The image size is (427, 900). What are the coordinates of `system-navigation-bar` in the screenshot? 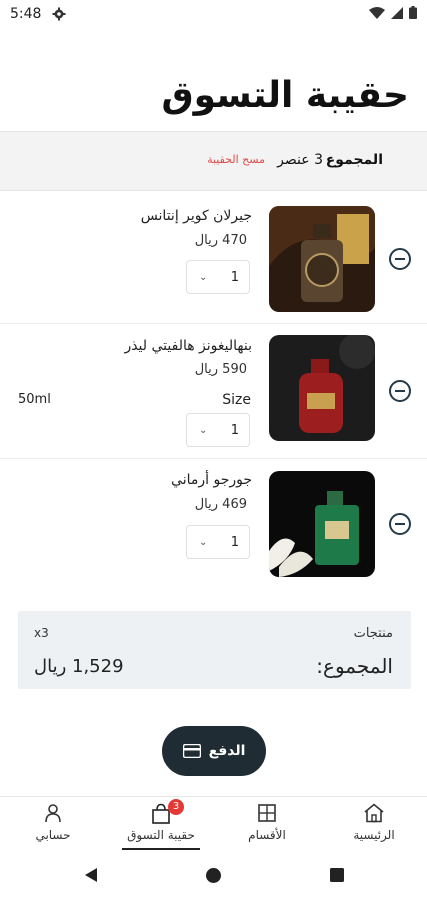 It's located at (213, 876).